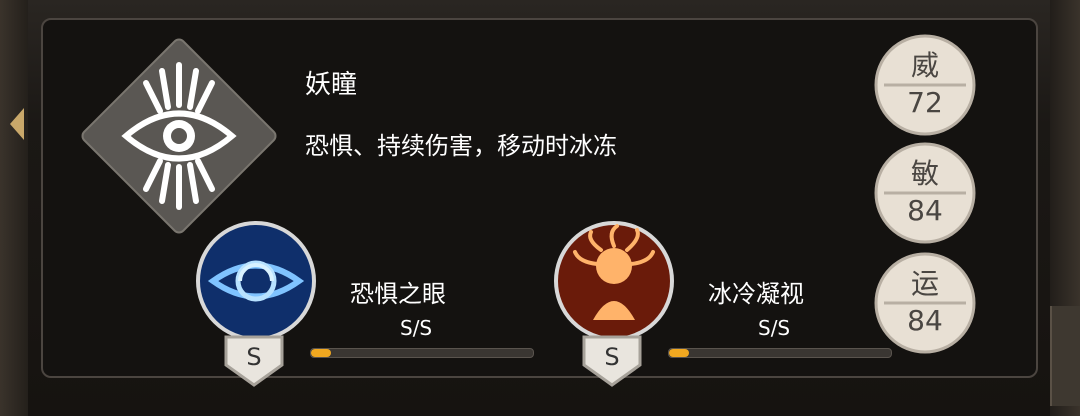  What do you see at coordinates (925, 193) in the screenshot?
I see `stat-badge-min: 敏 84` at bounding box center [925, 193].